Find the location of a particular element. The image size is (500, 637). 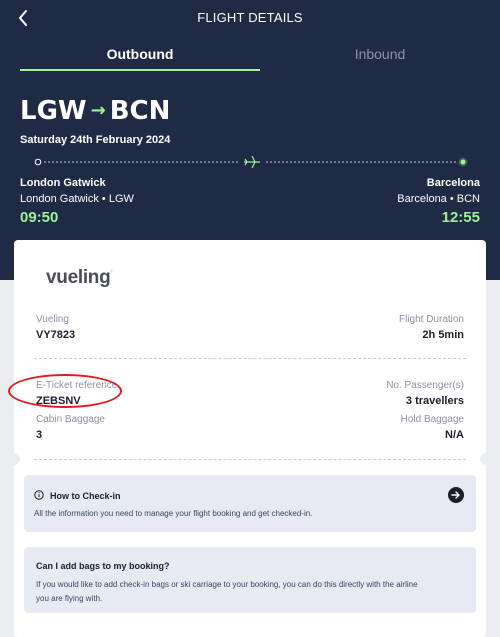

info-icon is located at coordinates (39, 495).